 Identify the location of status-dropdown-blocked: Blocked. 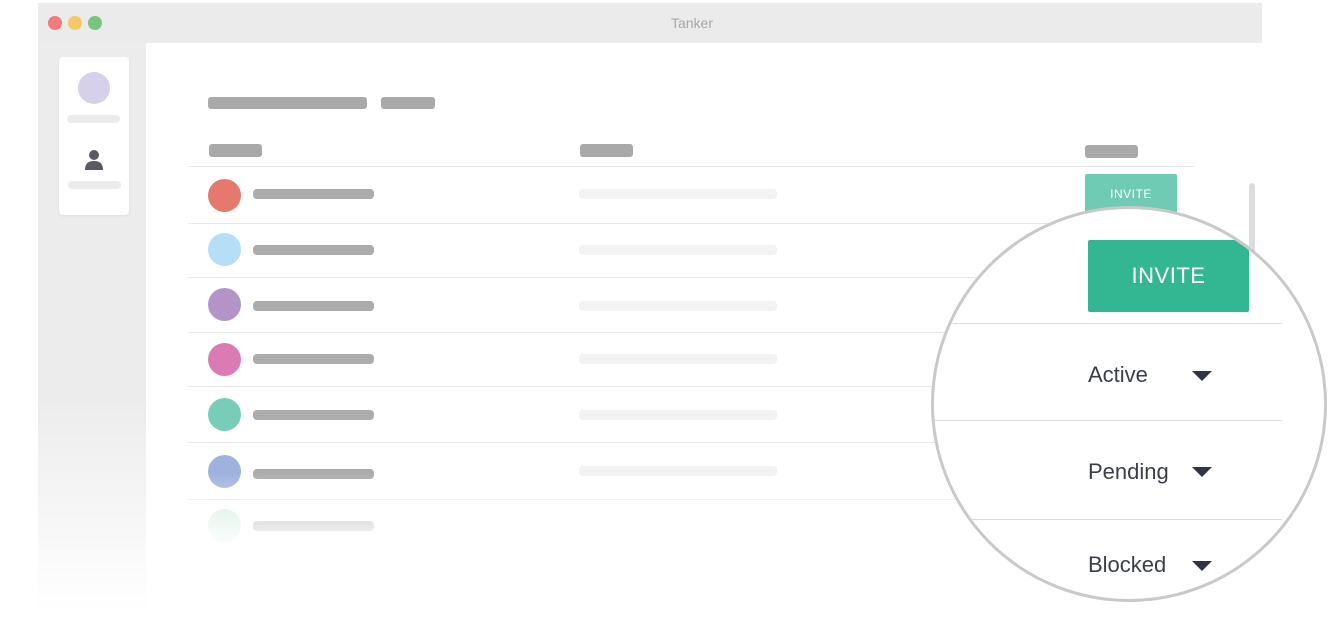
(1163, 565).